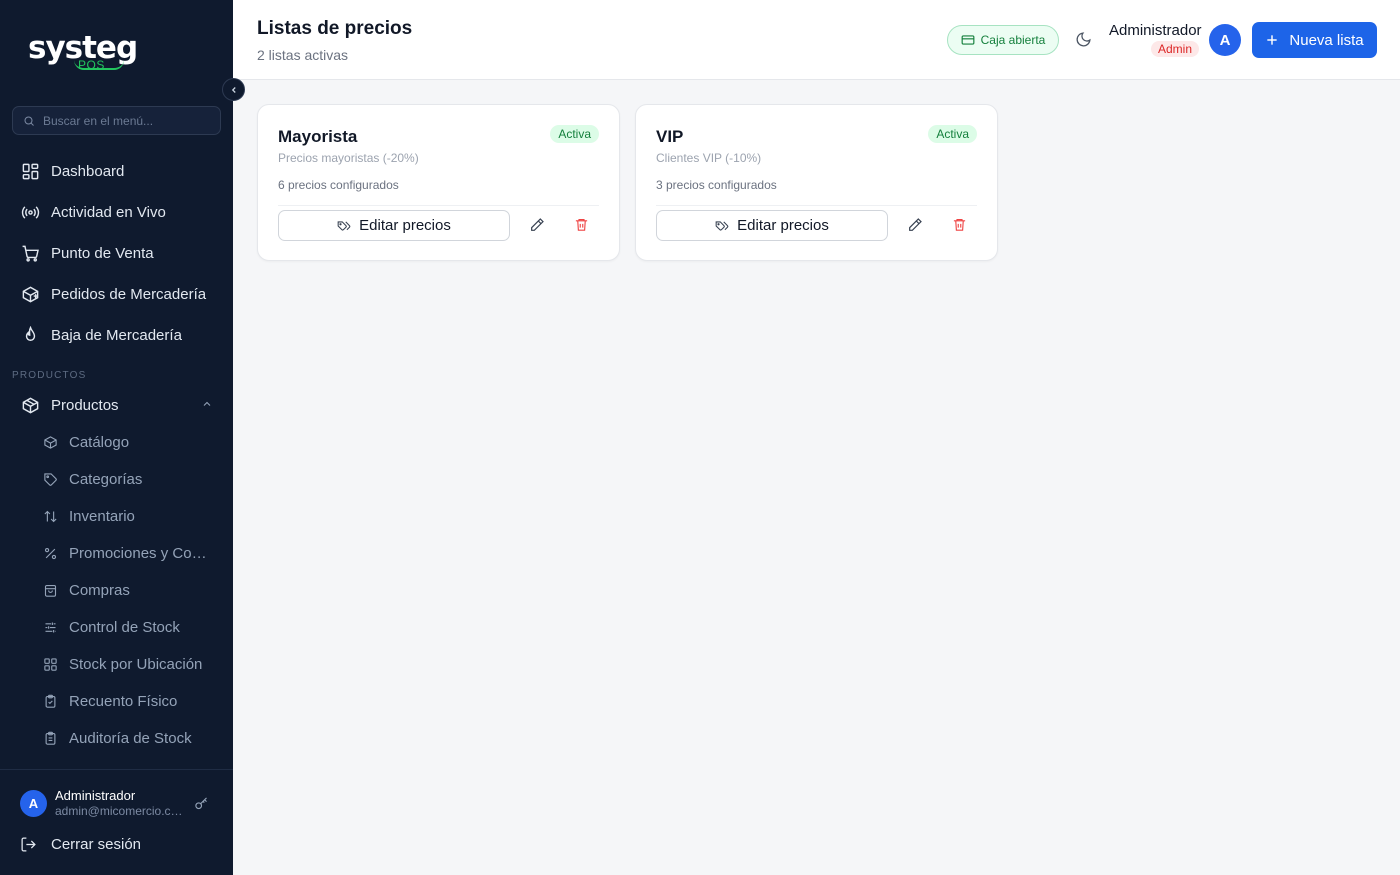  Describe the element at coordinates (99, 590) in the screenshot. I see `sidebar-subitem-label: Compras` at that location.